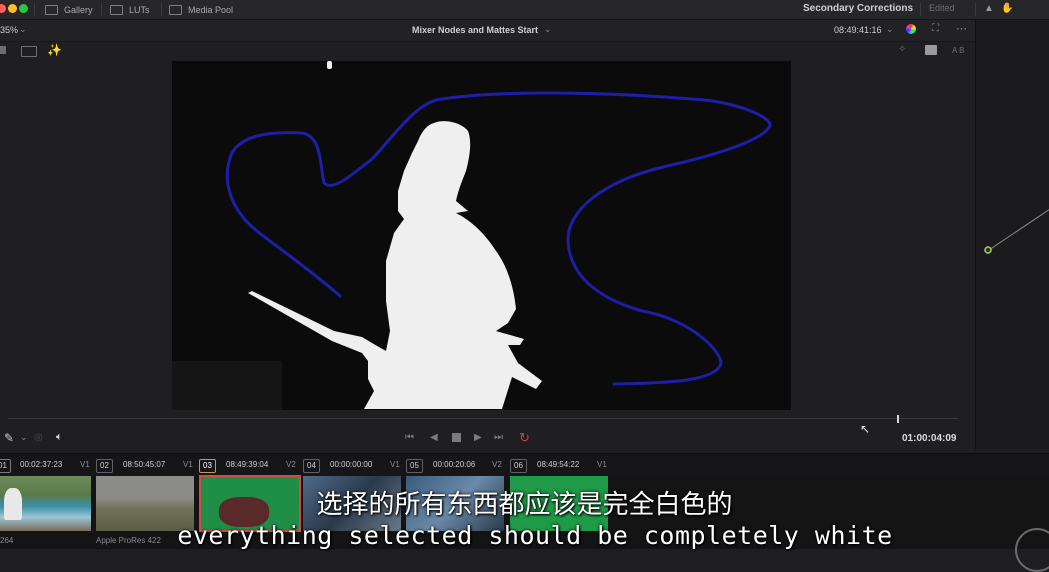 This screenshot has width=1049, height=572. What do you see at coordinates (9, 30) in the screenshot?
I see `zoom-select: 35%` at bounding box center [9, 30].